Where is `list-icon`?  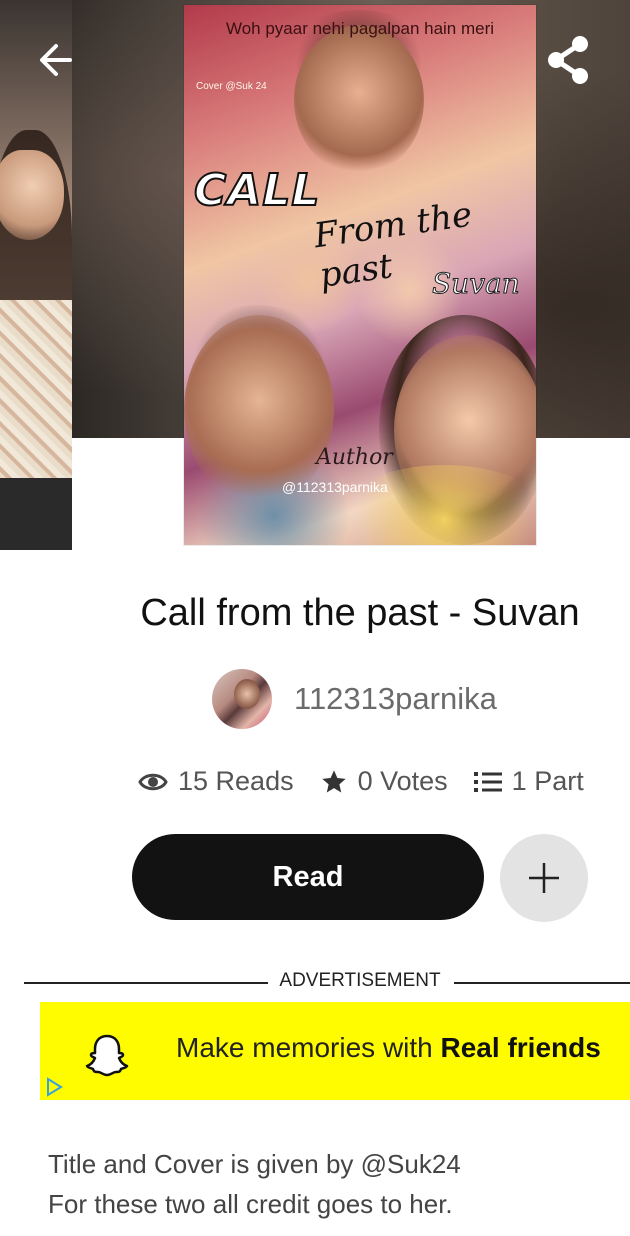
list-icon is located at coordinates (487, 781).